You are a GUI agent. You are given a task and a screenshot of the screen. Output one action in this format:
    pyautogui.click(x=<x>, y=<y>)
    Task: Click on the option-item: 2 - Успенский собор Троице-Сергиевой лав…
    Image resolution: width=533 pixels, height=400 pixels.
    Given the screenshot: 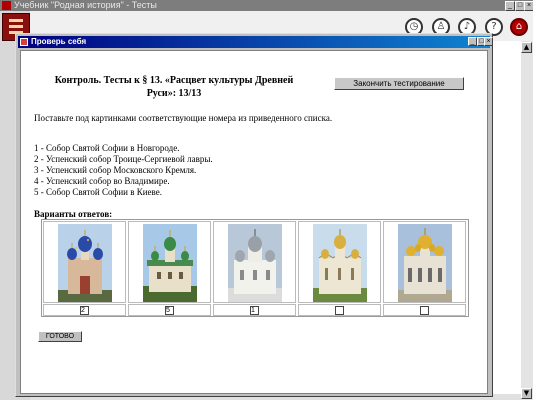 What is the action you would take?
    pyautogui.click(x=123, y=159)
    